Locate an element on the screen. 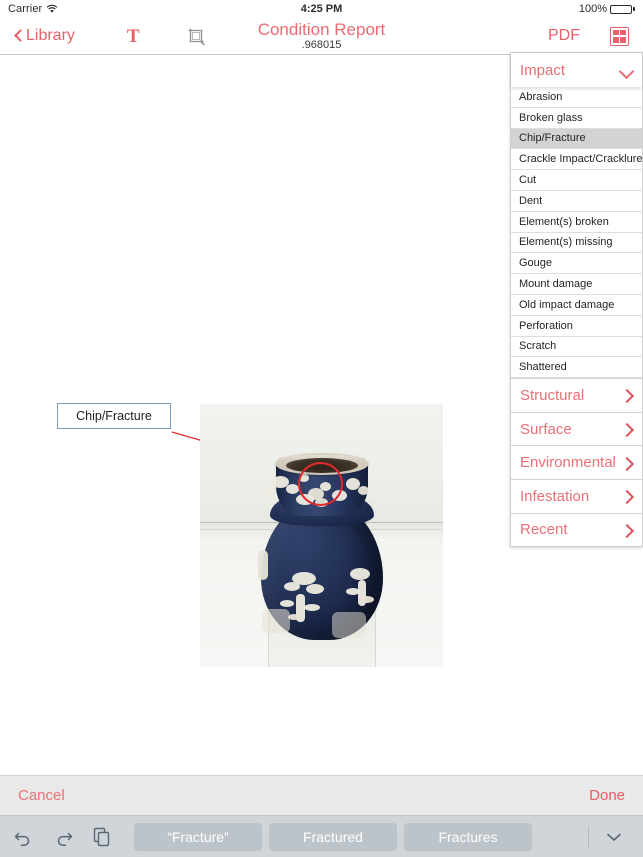 This screenshot has width=643, height=857. battery-full-icon is located at coordinates (622, 9).